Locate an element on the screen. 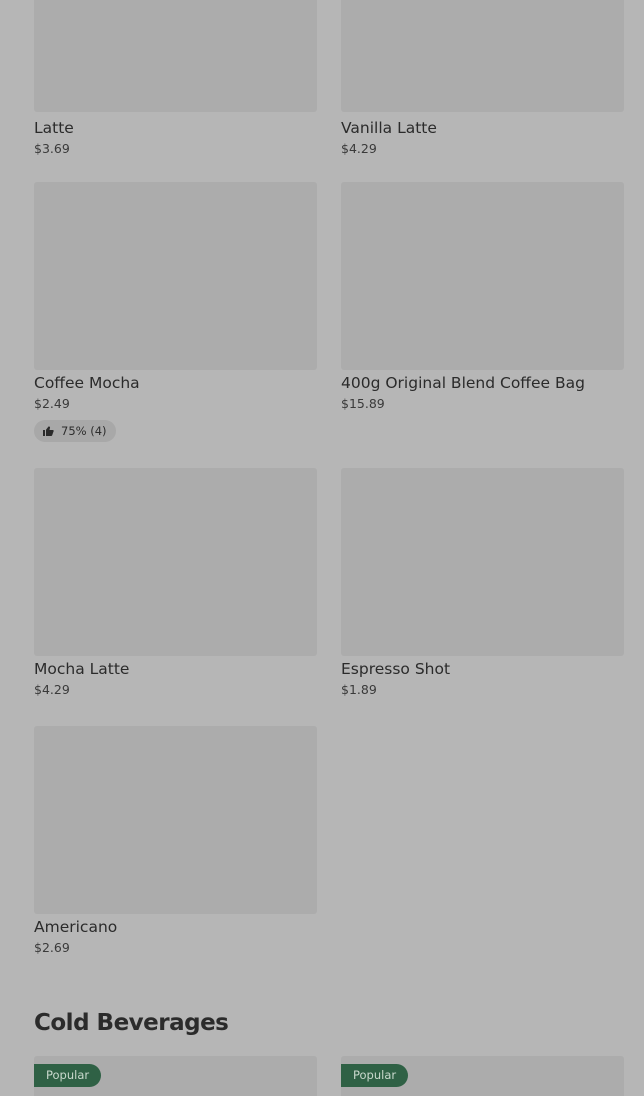  thumbs-up-icon is located at coordinates (48, 431).